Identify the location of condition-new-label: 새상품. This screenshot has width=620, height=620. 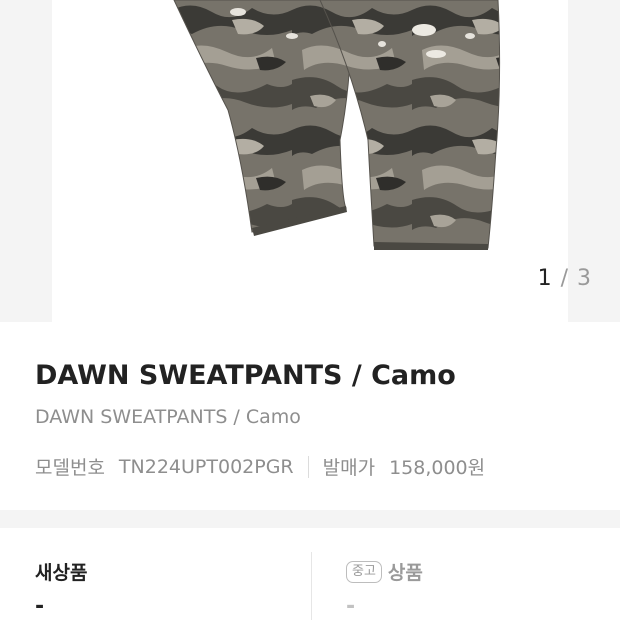
(61, 573).